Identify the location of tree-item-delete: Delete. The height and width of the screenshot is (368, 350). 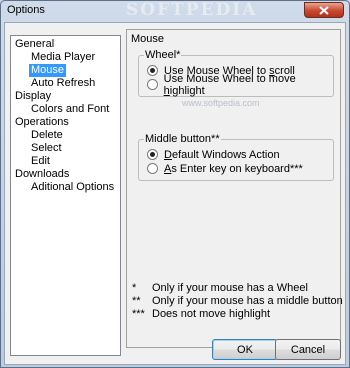
(47, 135).